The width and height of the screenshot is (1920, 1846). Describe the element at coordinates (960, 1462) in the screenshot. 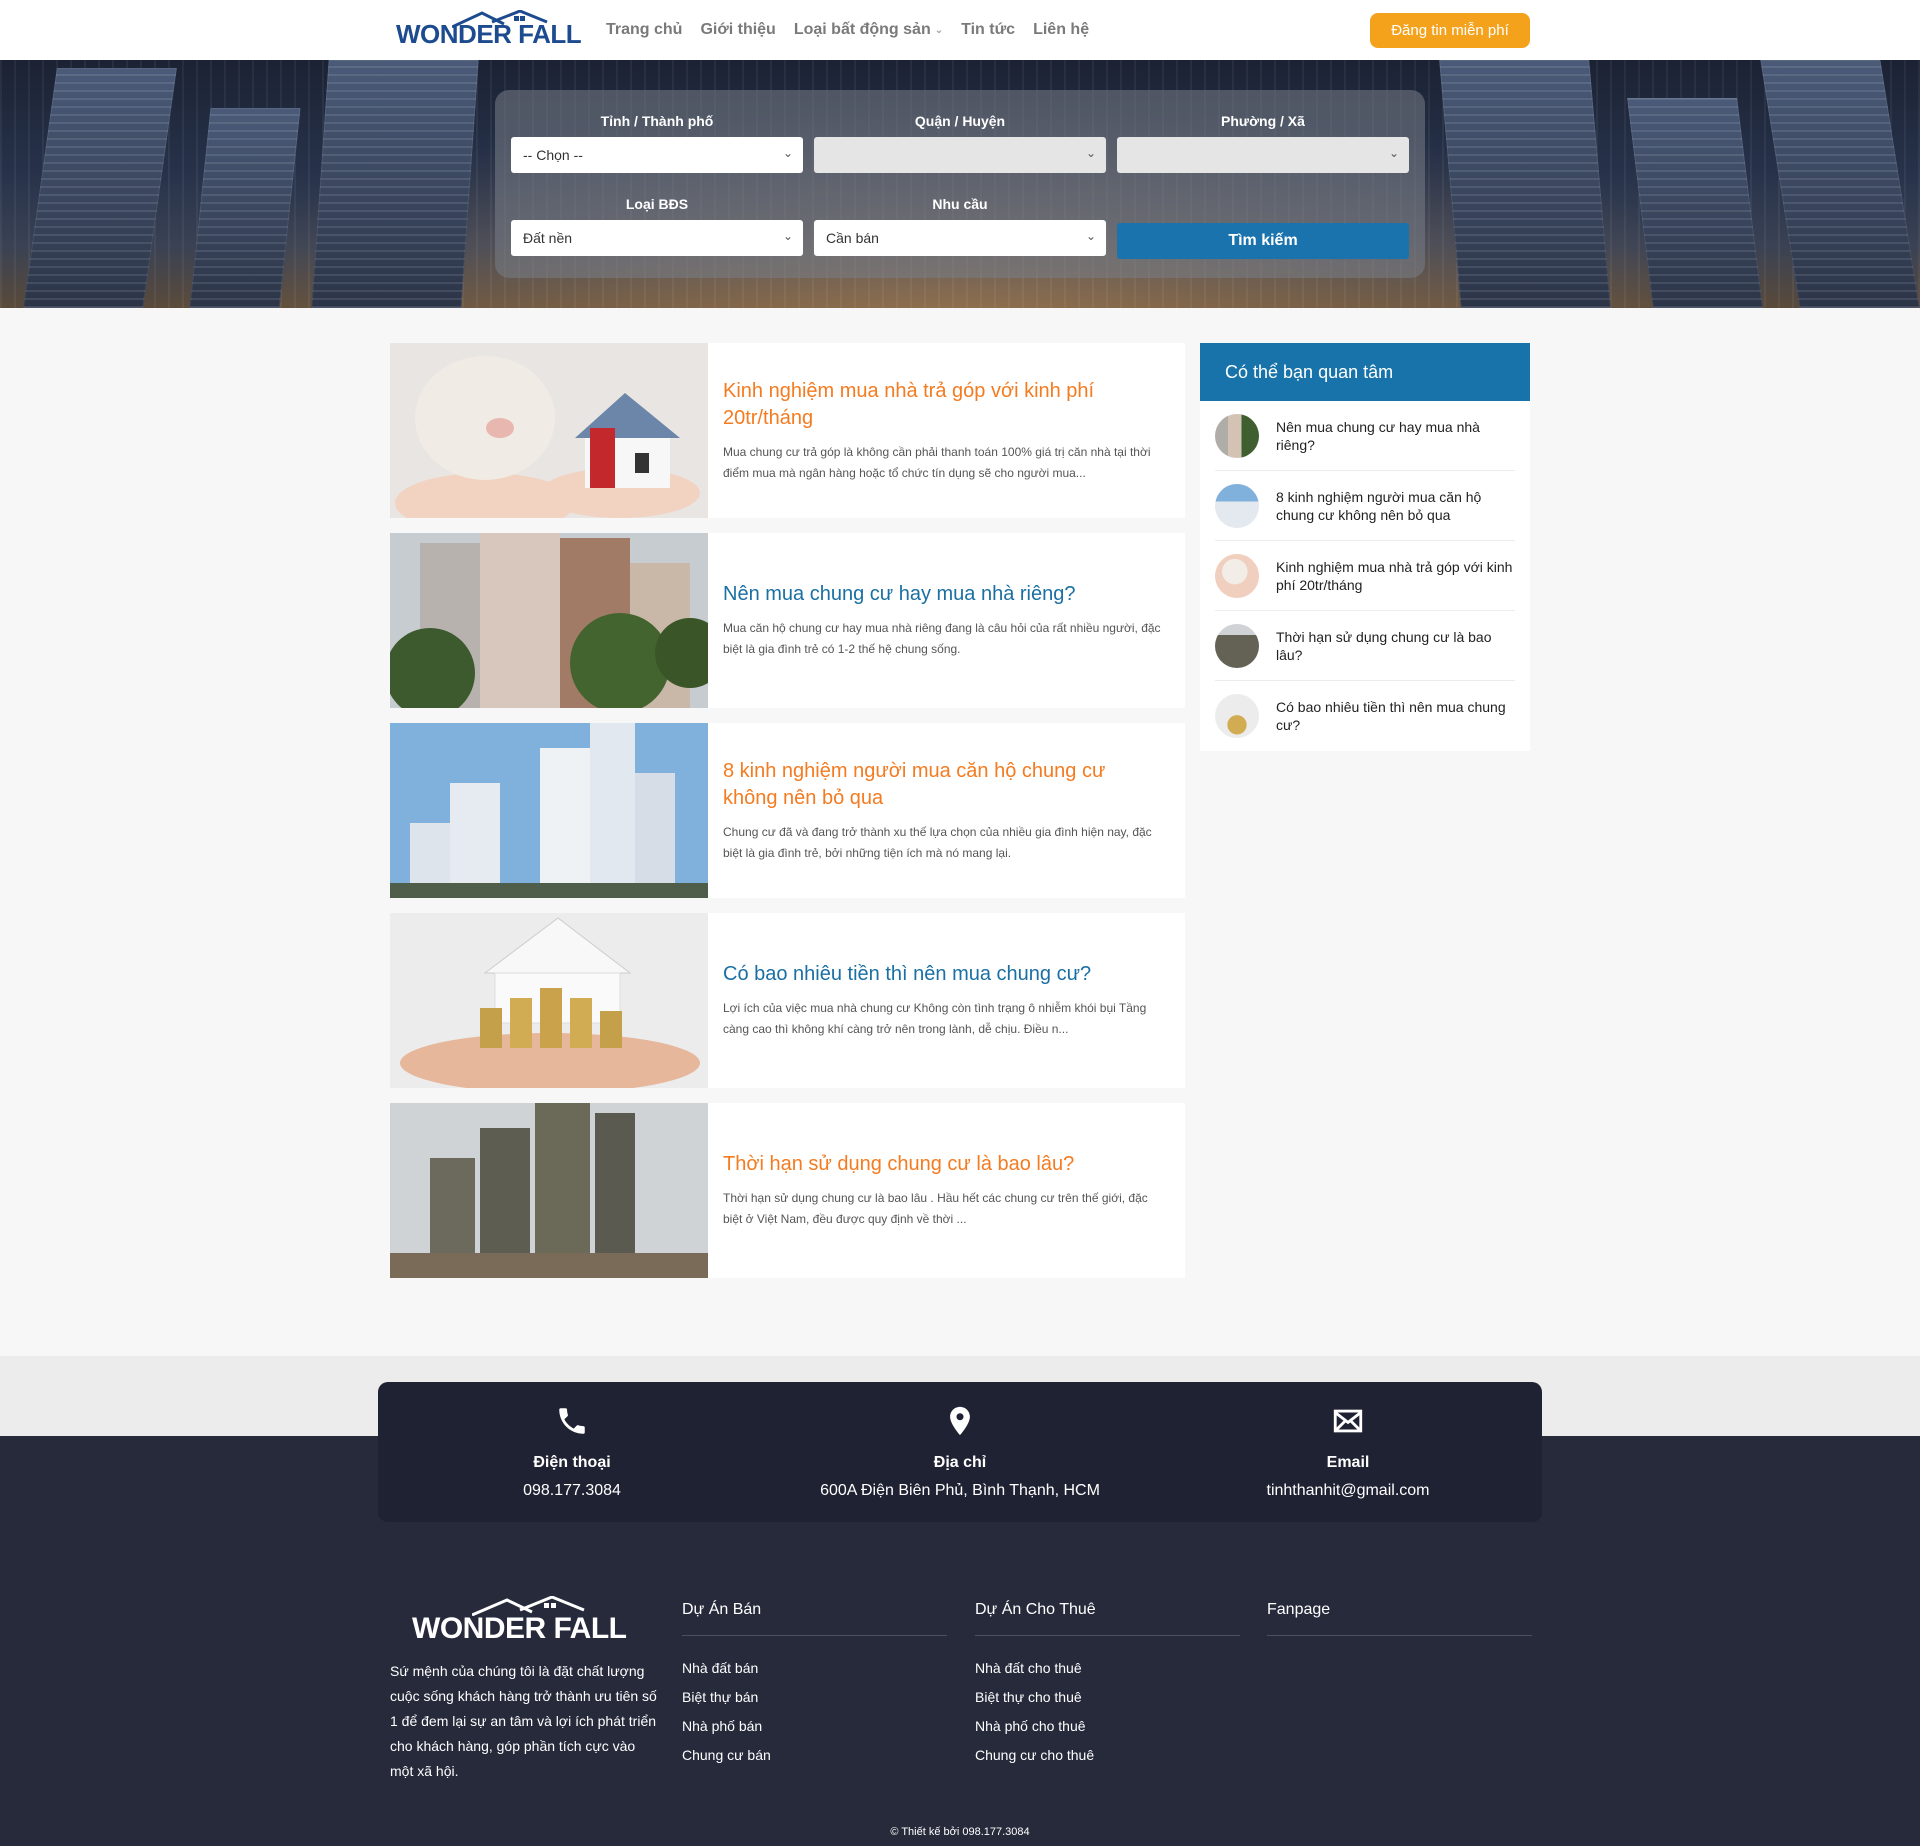

I see `address-label: Địa chỉ` at that location.